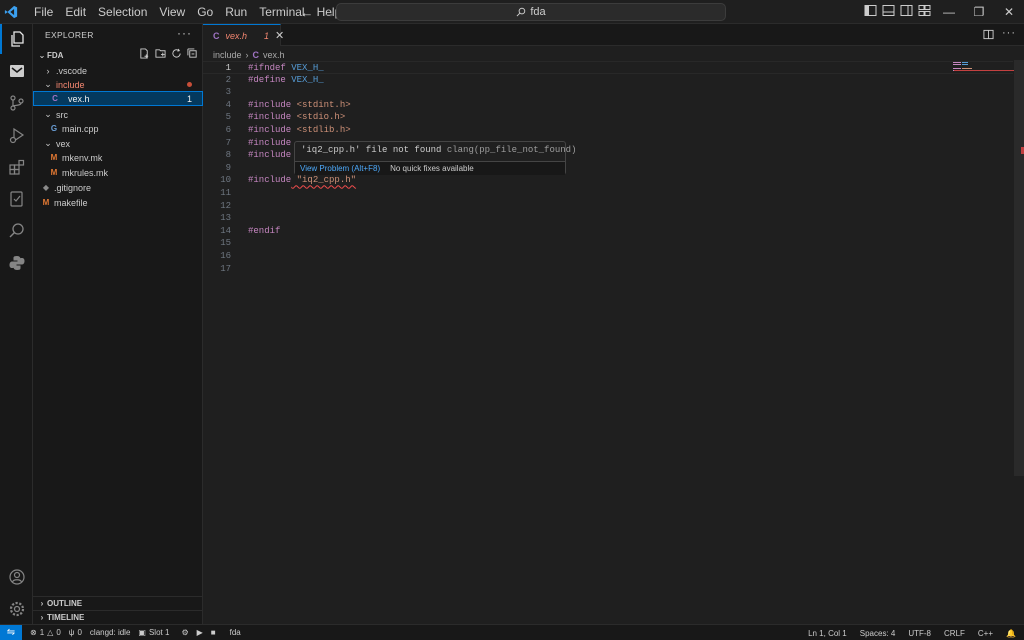 The image size is (1024, 640). I want to click on source-control-icon, so click(16, 103).